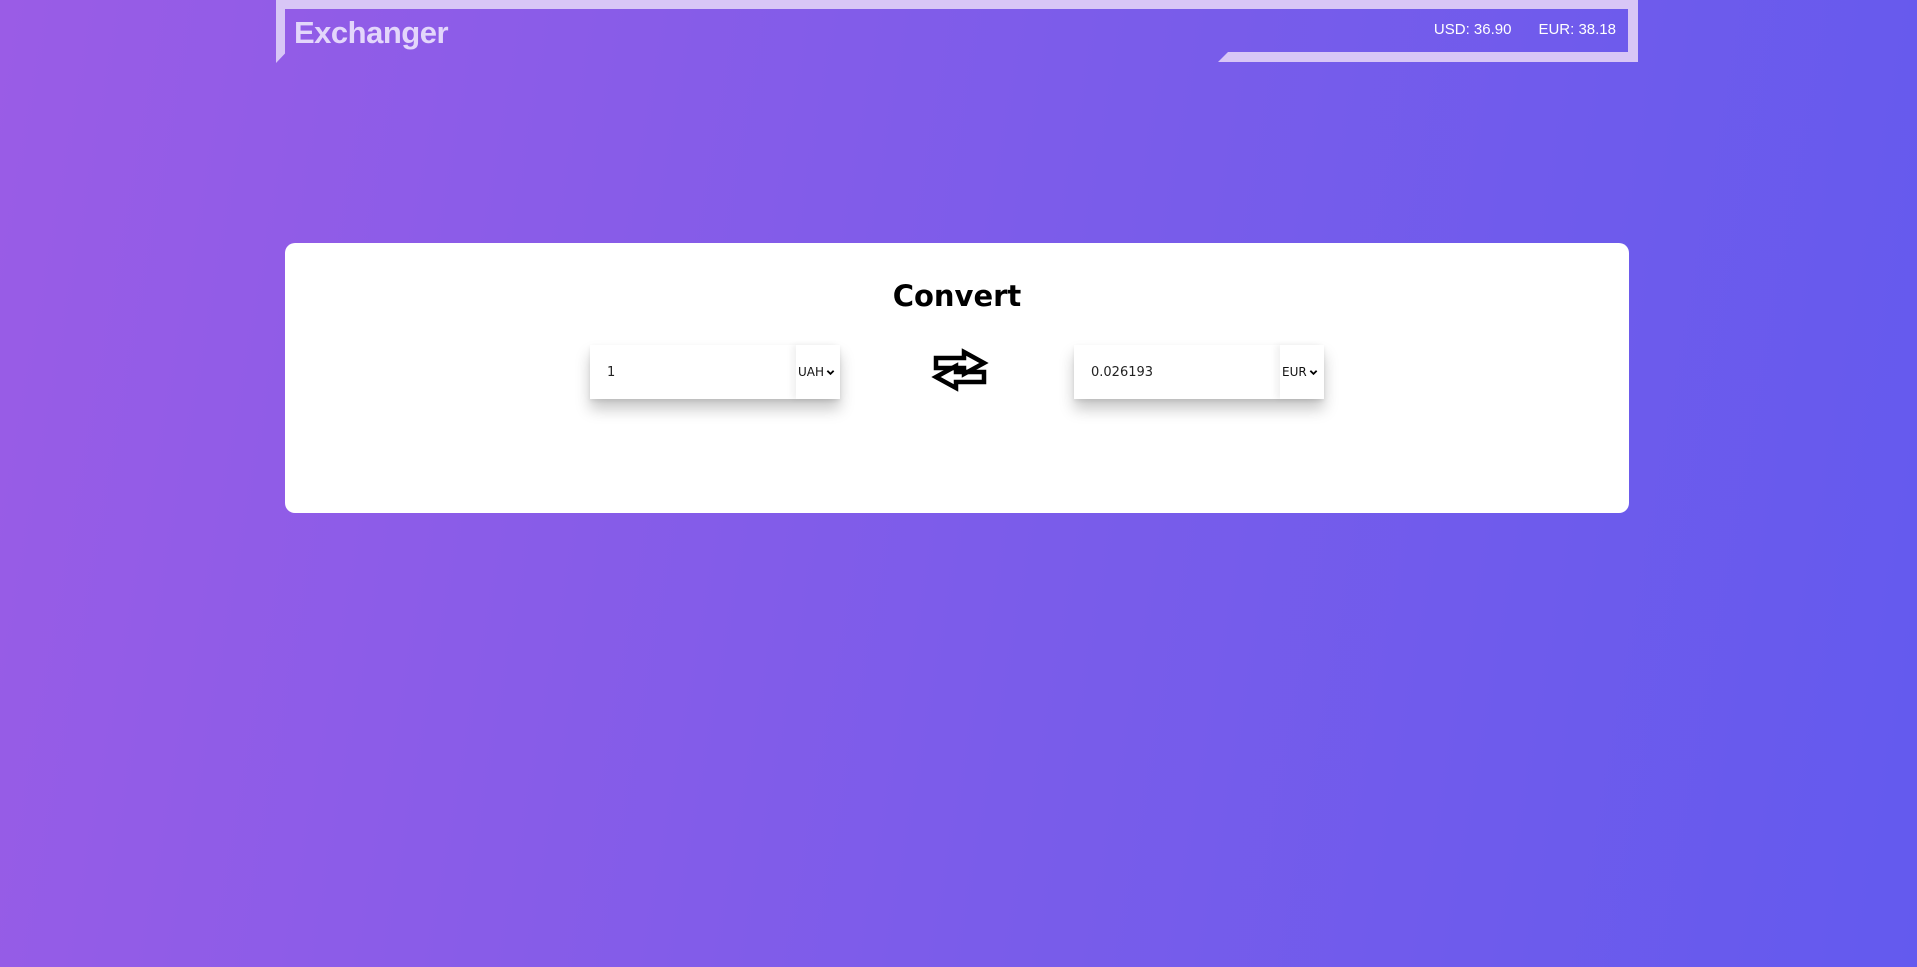  I want to click on site-header: Exchanger USD: 36.90 EUR: 38.18, so click(957, 31).